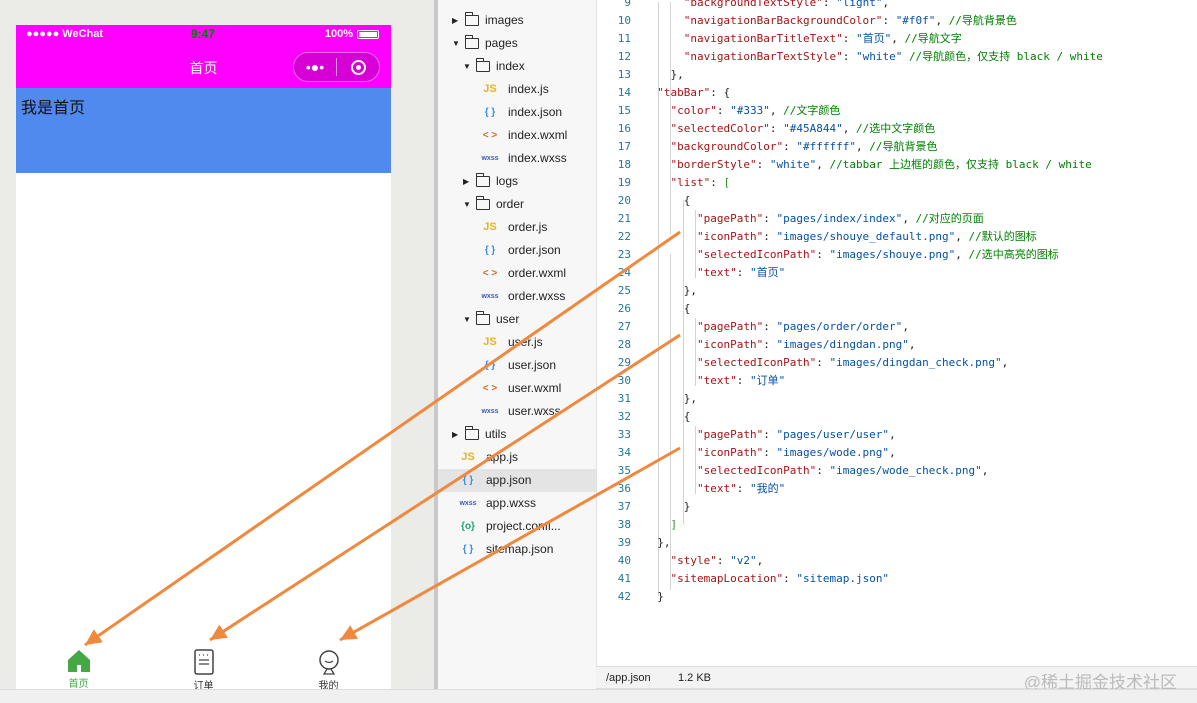 The image size is (1197, 703). What do you see at coordinates (624, 596) in the screenshot?
I see `line-number: 42` at bounding box center [624, 596].